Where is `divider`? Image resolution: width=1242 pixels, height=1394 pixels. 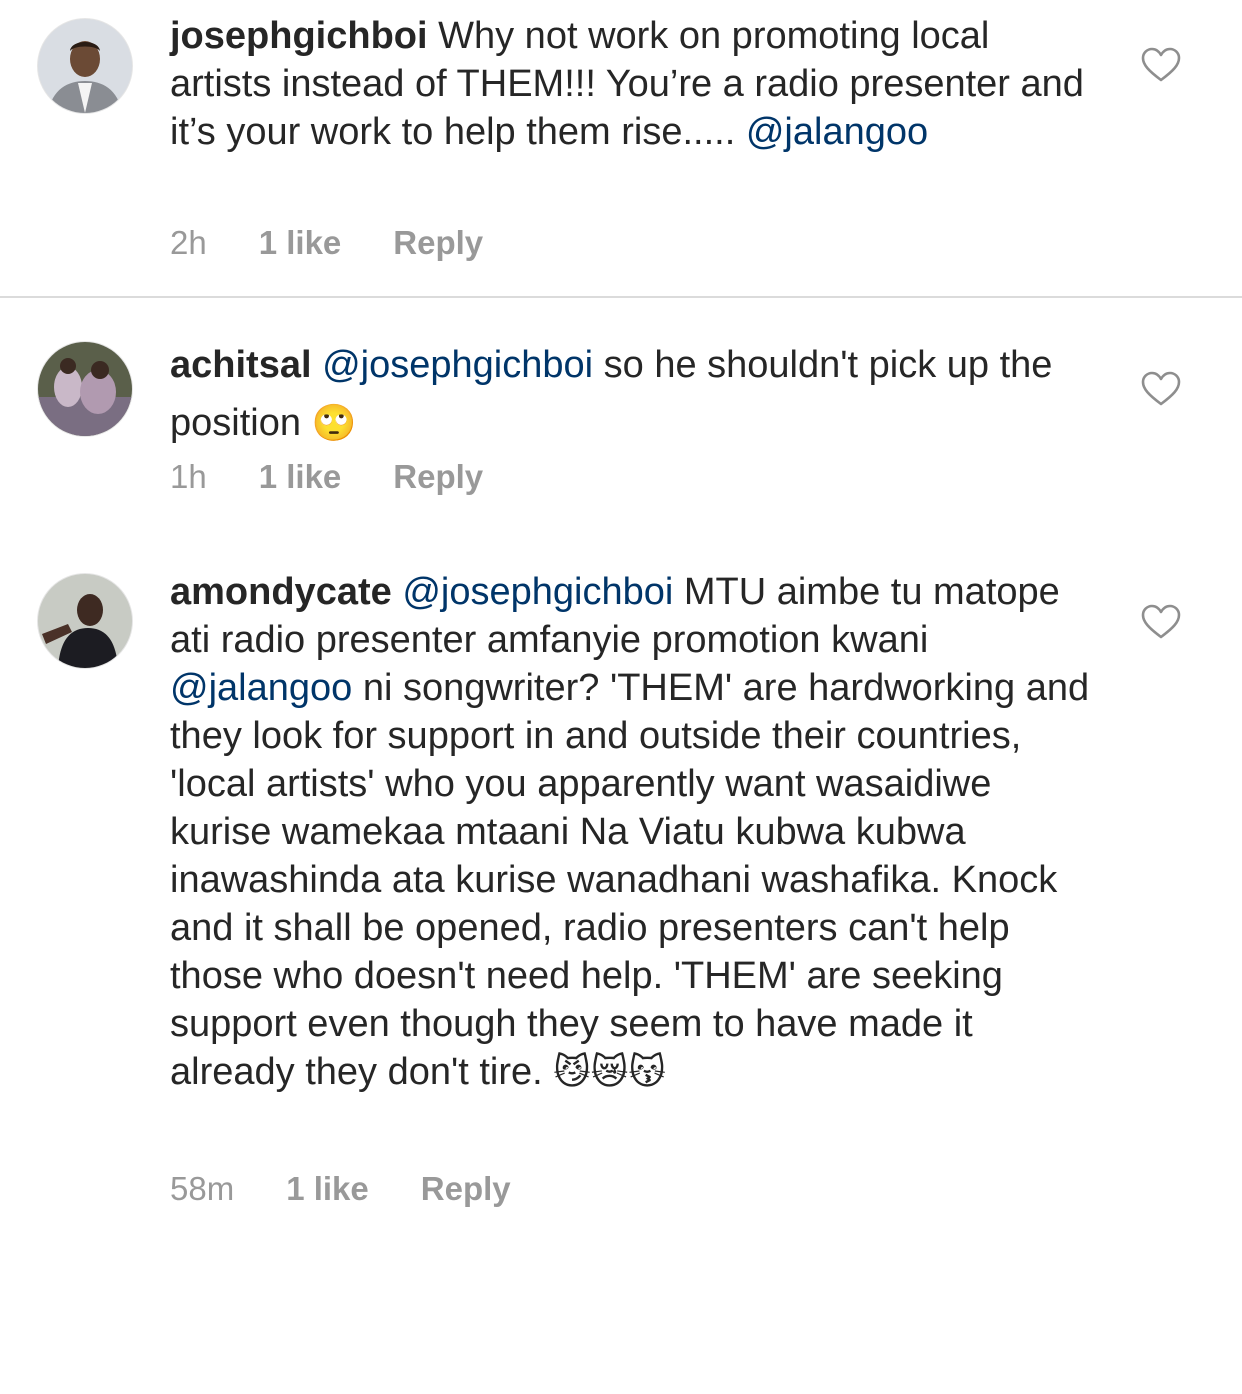
divider is located at coordinates (621, 297).